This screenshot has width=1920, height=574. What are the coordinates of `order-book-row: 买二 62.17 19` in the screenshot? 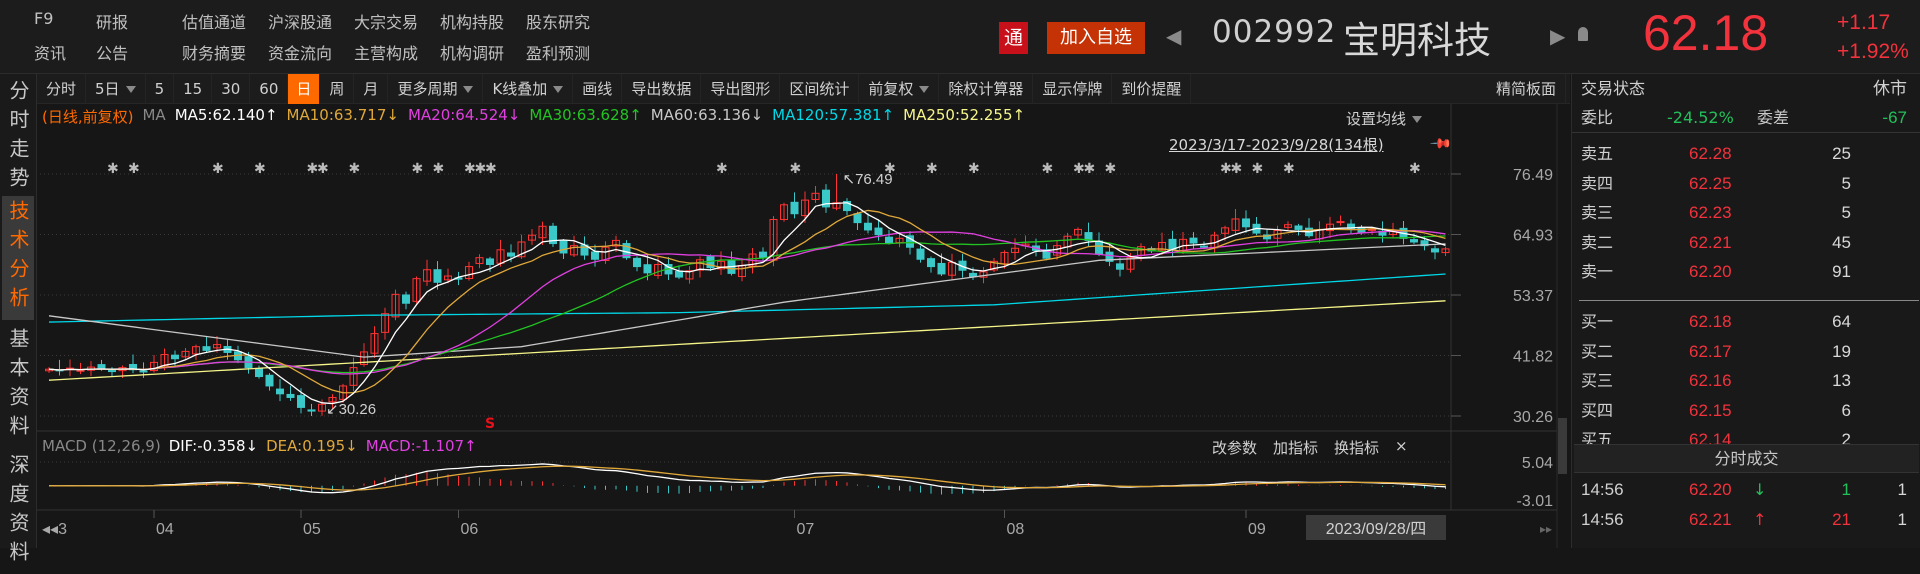 It's located at (1746, 352).